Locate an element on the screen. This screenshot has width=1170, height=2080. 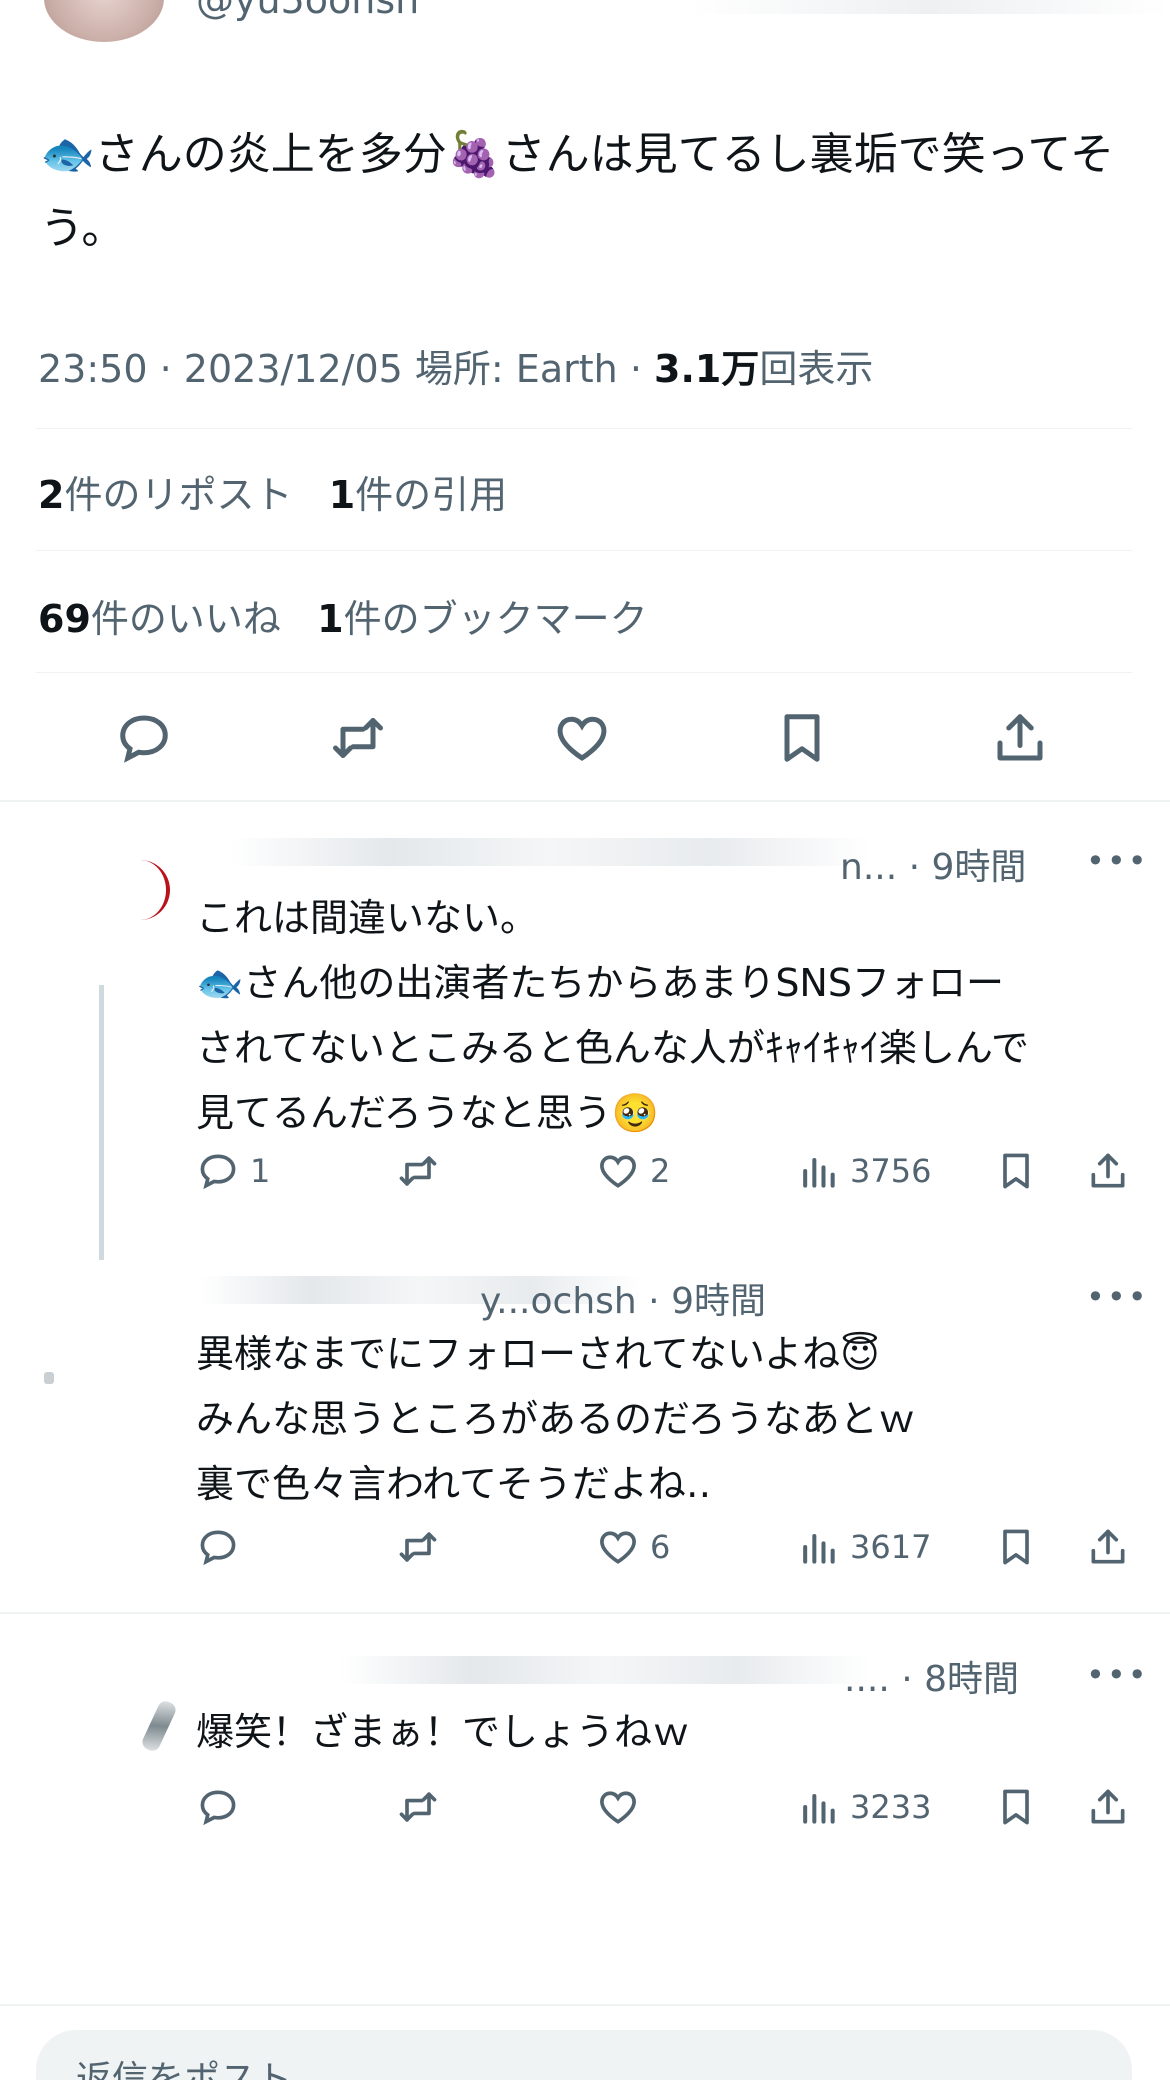
reply-composer-placeholder: 返信をポスト is located at coordinates (184, 2065).